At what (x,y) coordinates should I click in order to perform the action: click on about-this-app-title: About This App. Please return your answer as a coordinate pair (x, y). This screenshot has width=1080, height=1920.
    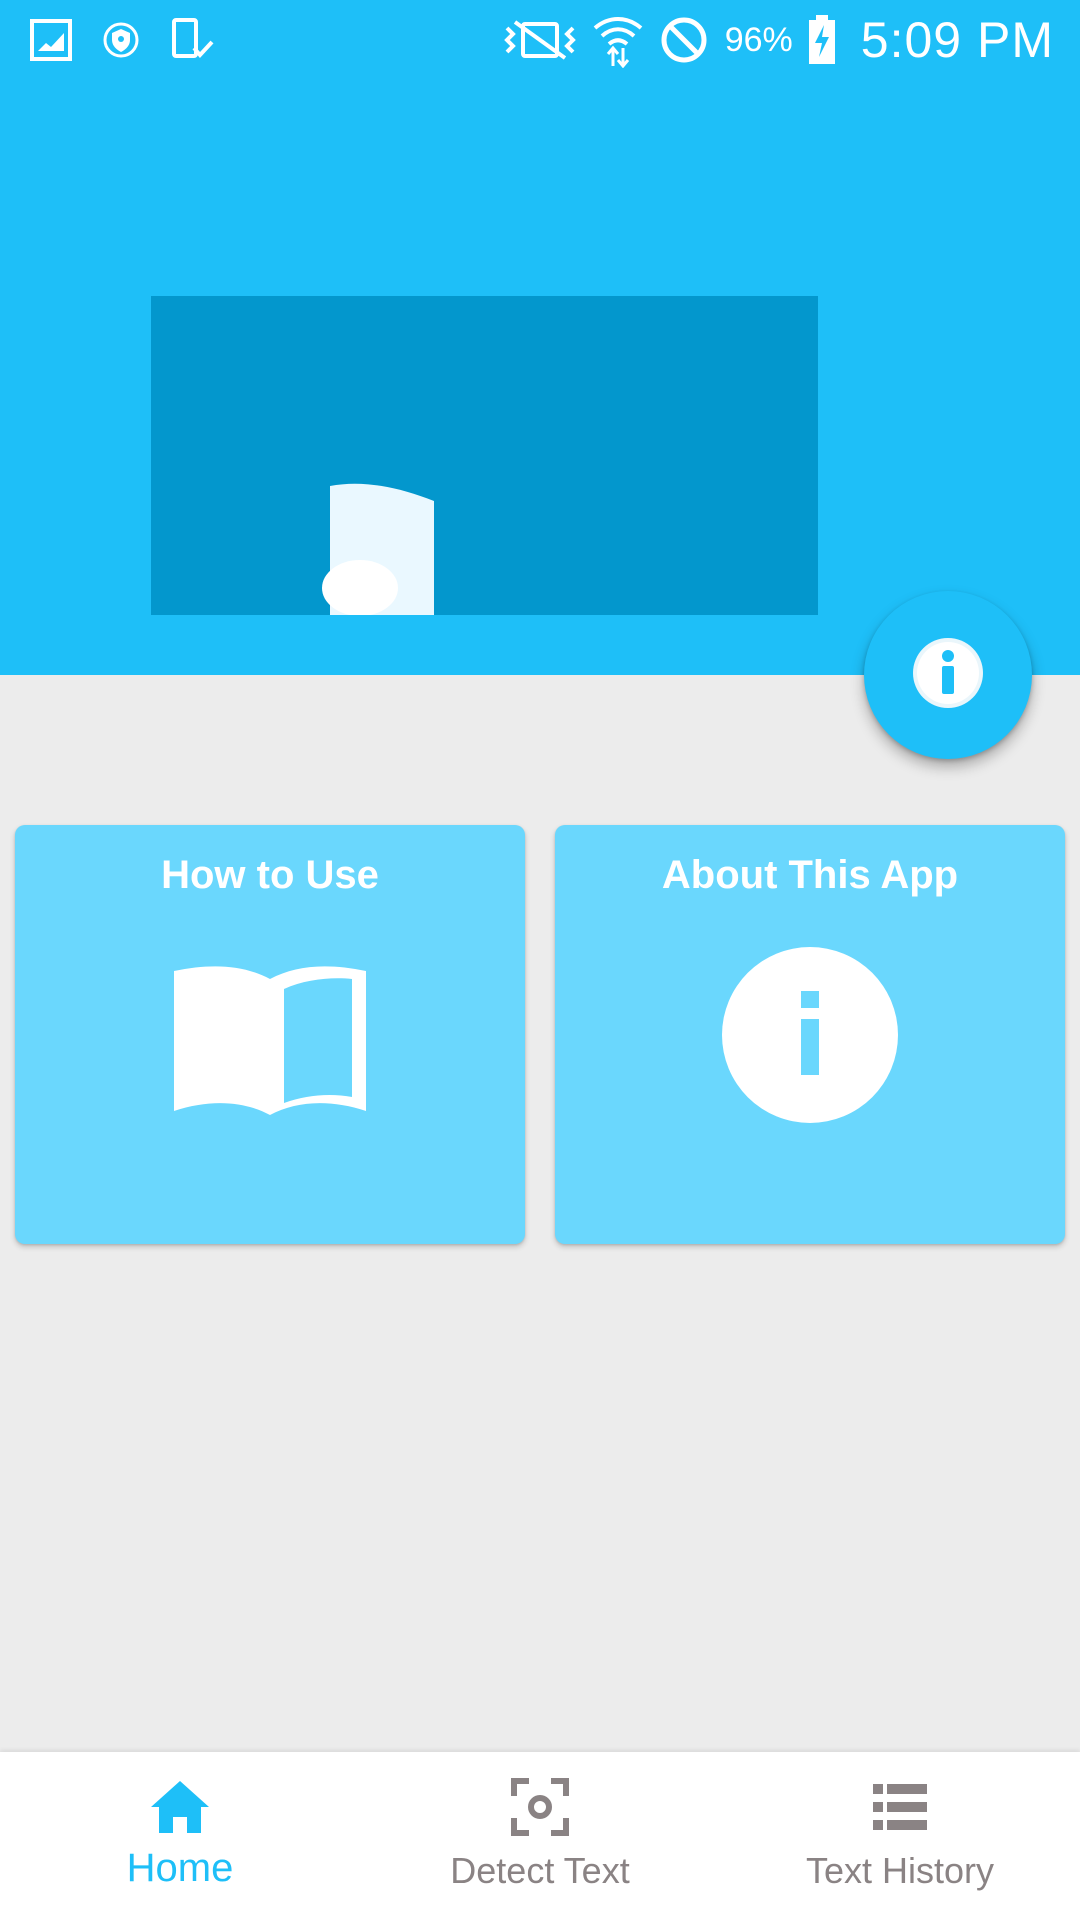
    Looking at the image, I should click on (810, 875).